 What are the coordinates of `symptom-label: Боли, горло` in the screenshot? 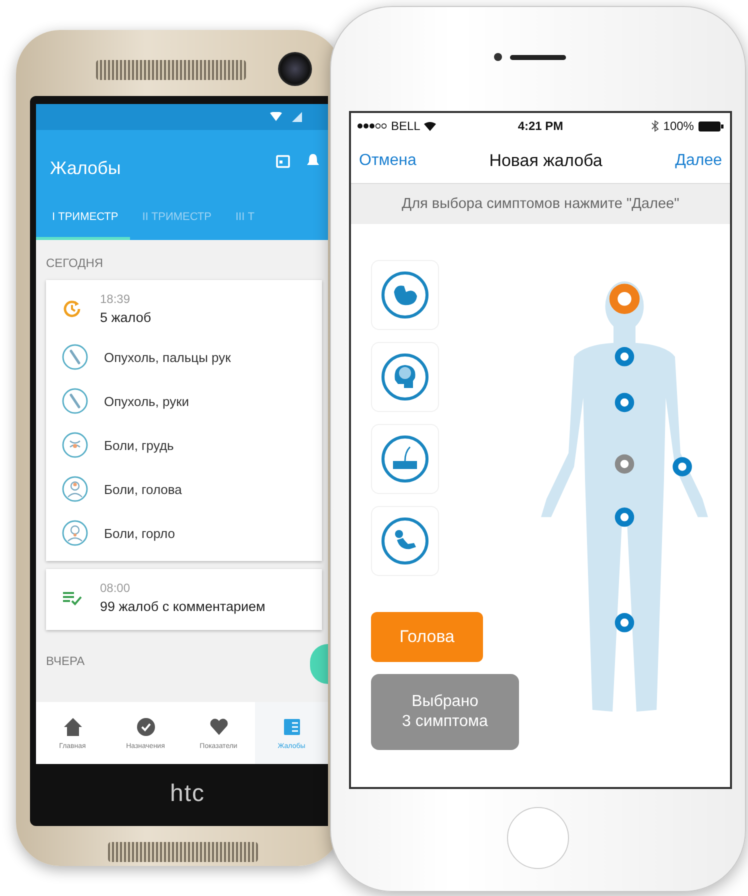 It's located at (139, 533).